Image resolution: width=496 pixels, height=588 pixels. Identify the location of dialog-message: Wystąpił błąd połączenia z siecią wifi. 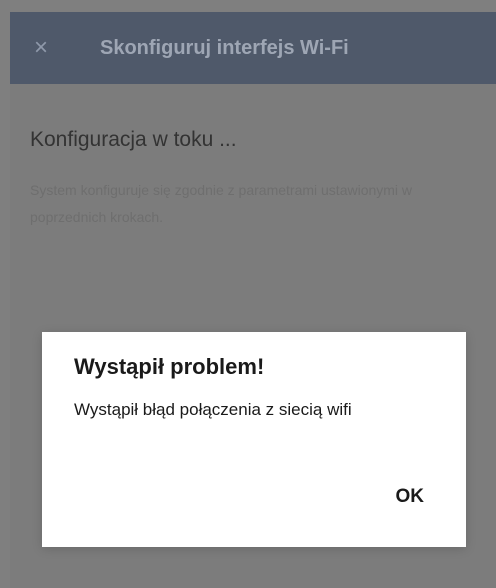
(213, 409).